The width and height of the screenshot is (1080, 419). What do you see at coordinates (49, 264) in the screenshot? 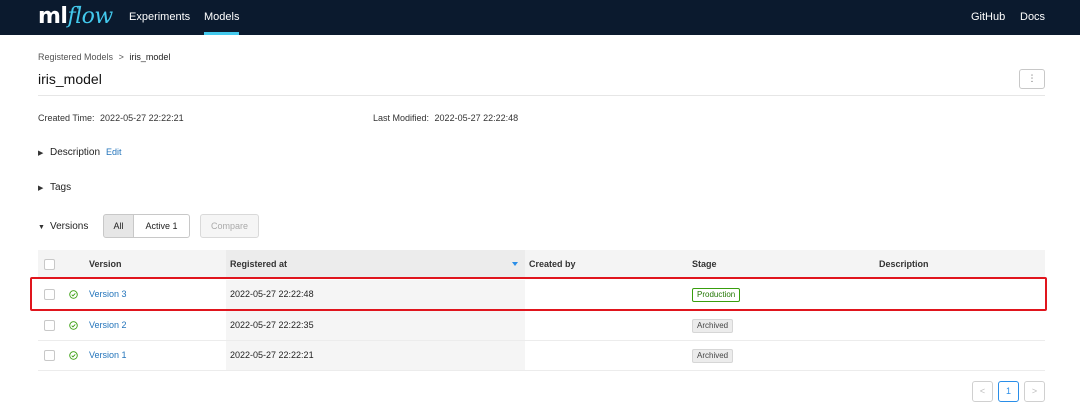
I see `select-all-checkbox` at bounding box center [49, 264].